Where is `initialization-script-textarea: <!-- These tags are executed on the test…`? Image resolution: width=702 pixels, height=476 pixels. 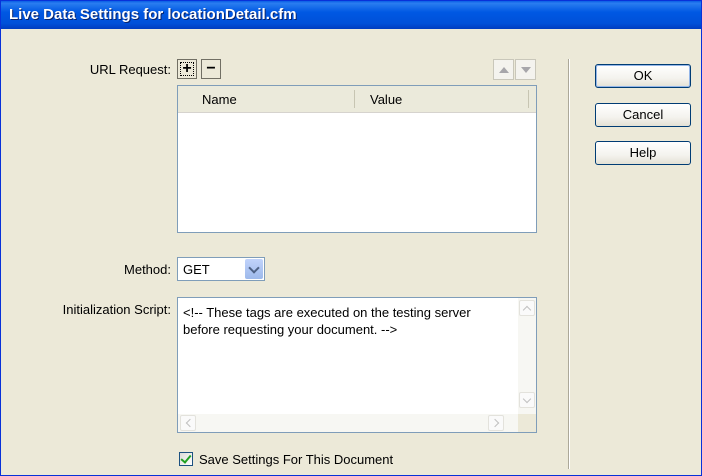 initialization-script-textarea: <!-- These tags are executed on the test… is located at coordinates (357, 365).